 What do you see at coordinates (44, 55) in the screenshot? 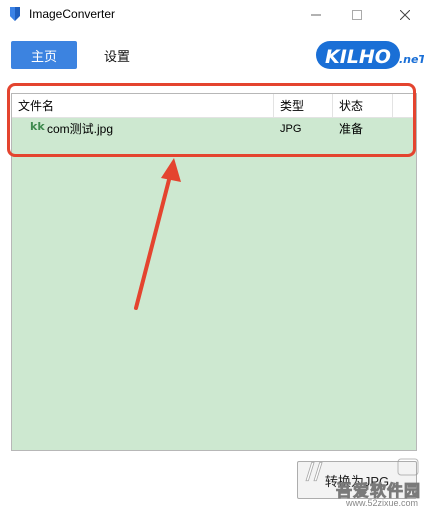
I see `tab-home: 主页` at bounding box center [44, 55].